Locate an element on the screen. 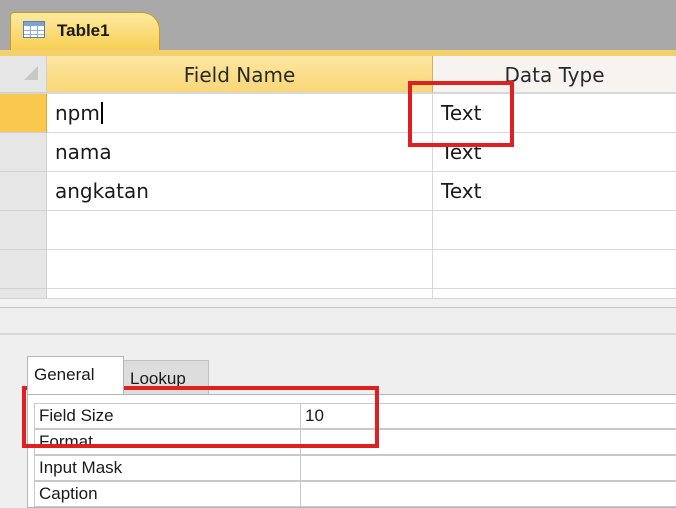  table-icon is located at coordinates (34, 29).